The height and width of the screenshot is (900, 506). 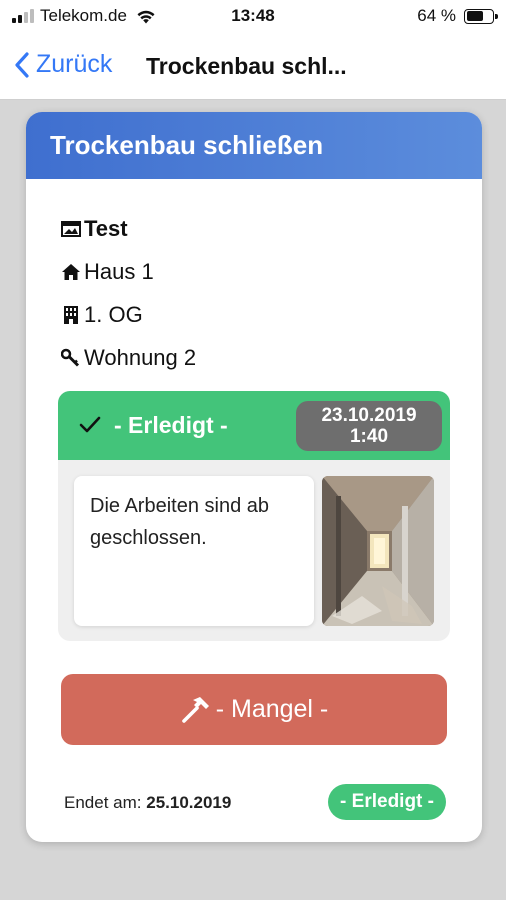 What do you see at coordinates (474, 16) in the screenshot?
I see `battery-fill` at bounding box center [474, 16].